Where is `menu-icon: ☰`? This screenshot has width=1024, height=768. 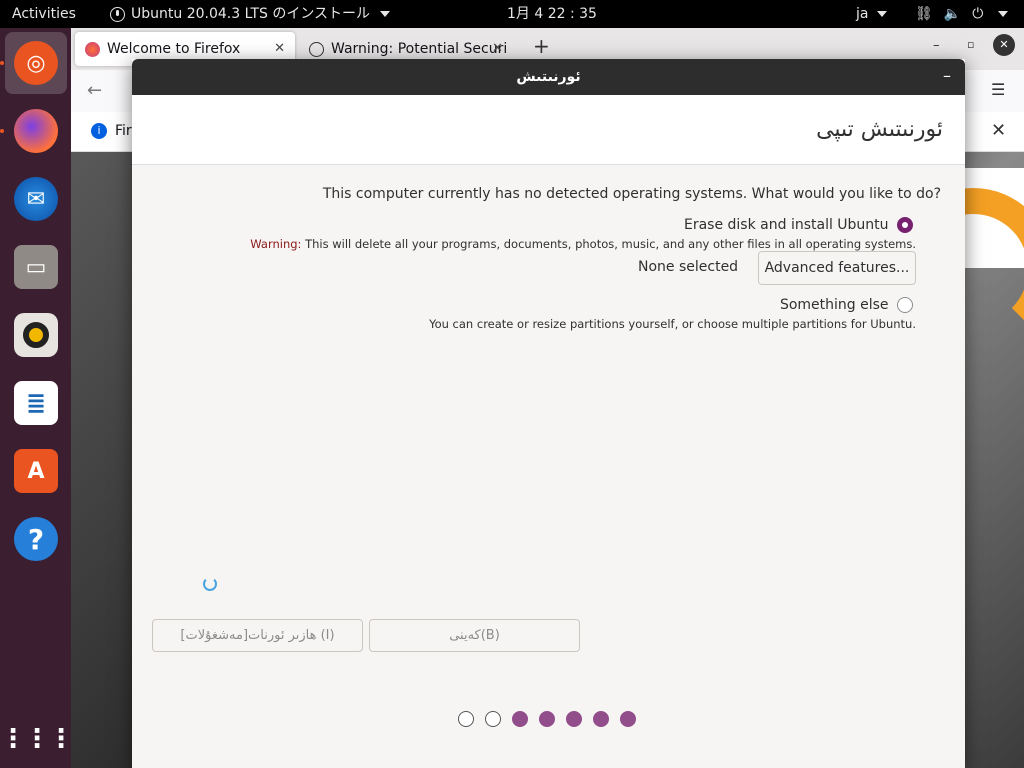
menu-icon: ☰ is located at coordinates (998, 89).